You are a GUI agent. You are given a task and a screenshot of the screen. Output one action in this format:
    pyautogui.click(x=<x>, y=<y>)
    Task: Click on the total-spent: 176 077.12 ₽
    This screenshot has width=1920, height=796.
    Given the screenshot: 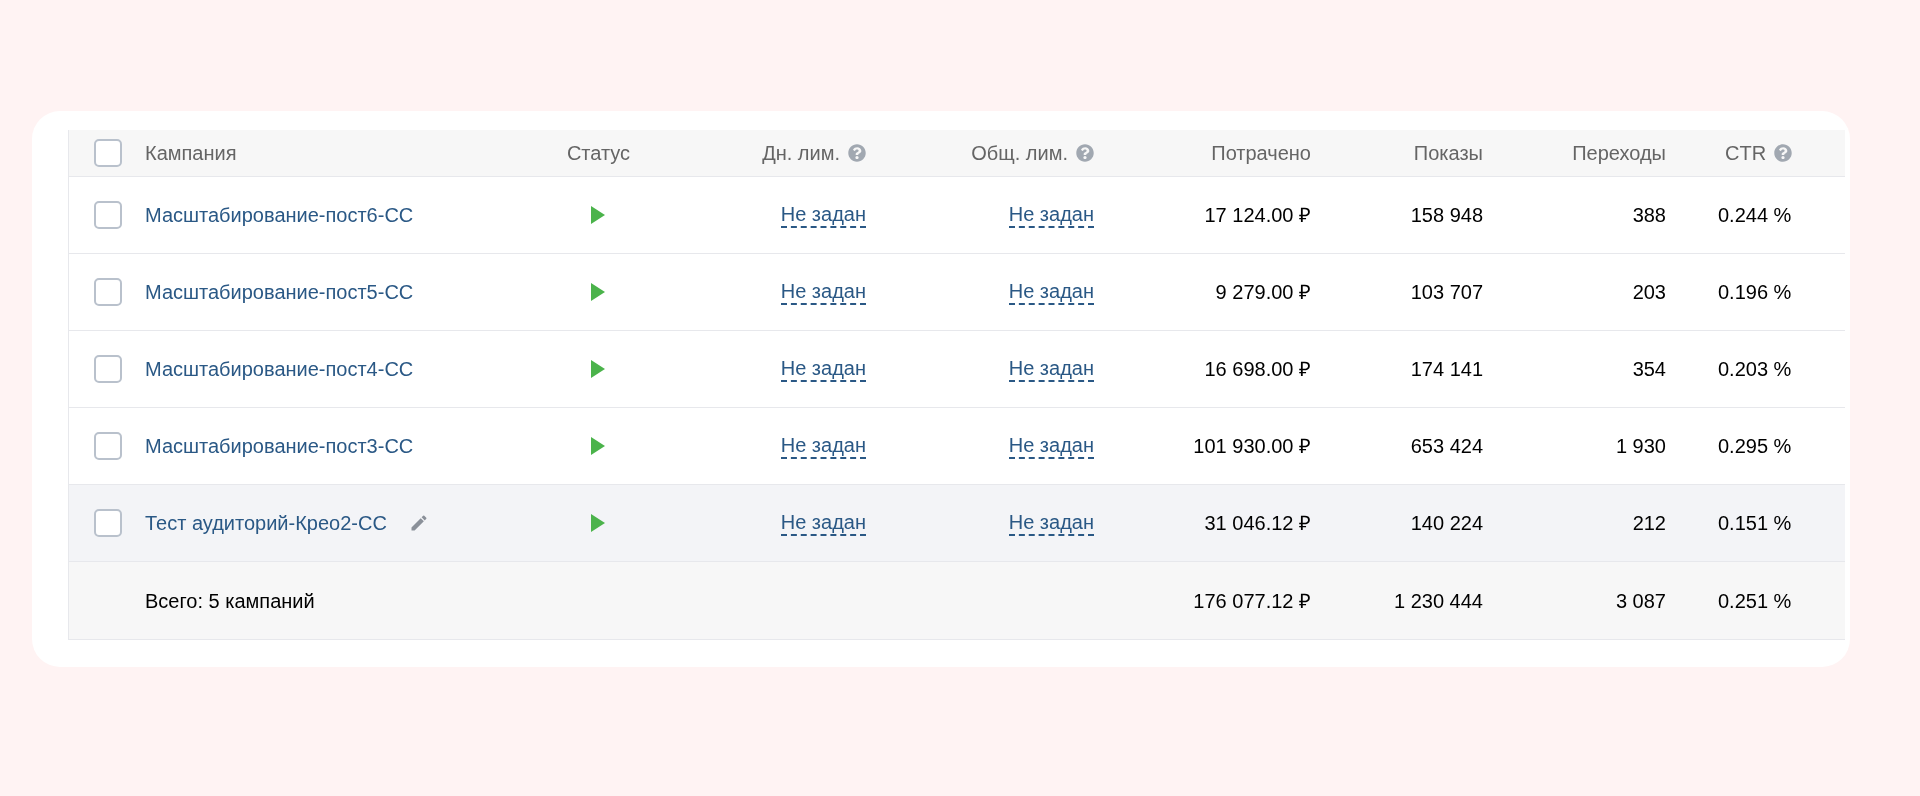 What is the action you would take?
    pyautogui.click(x=1252, y=601)
    